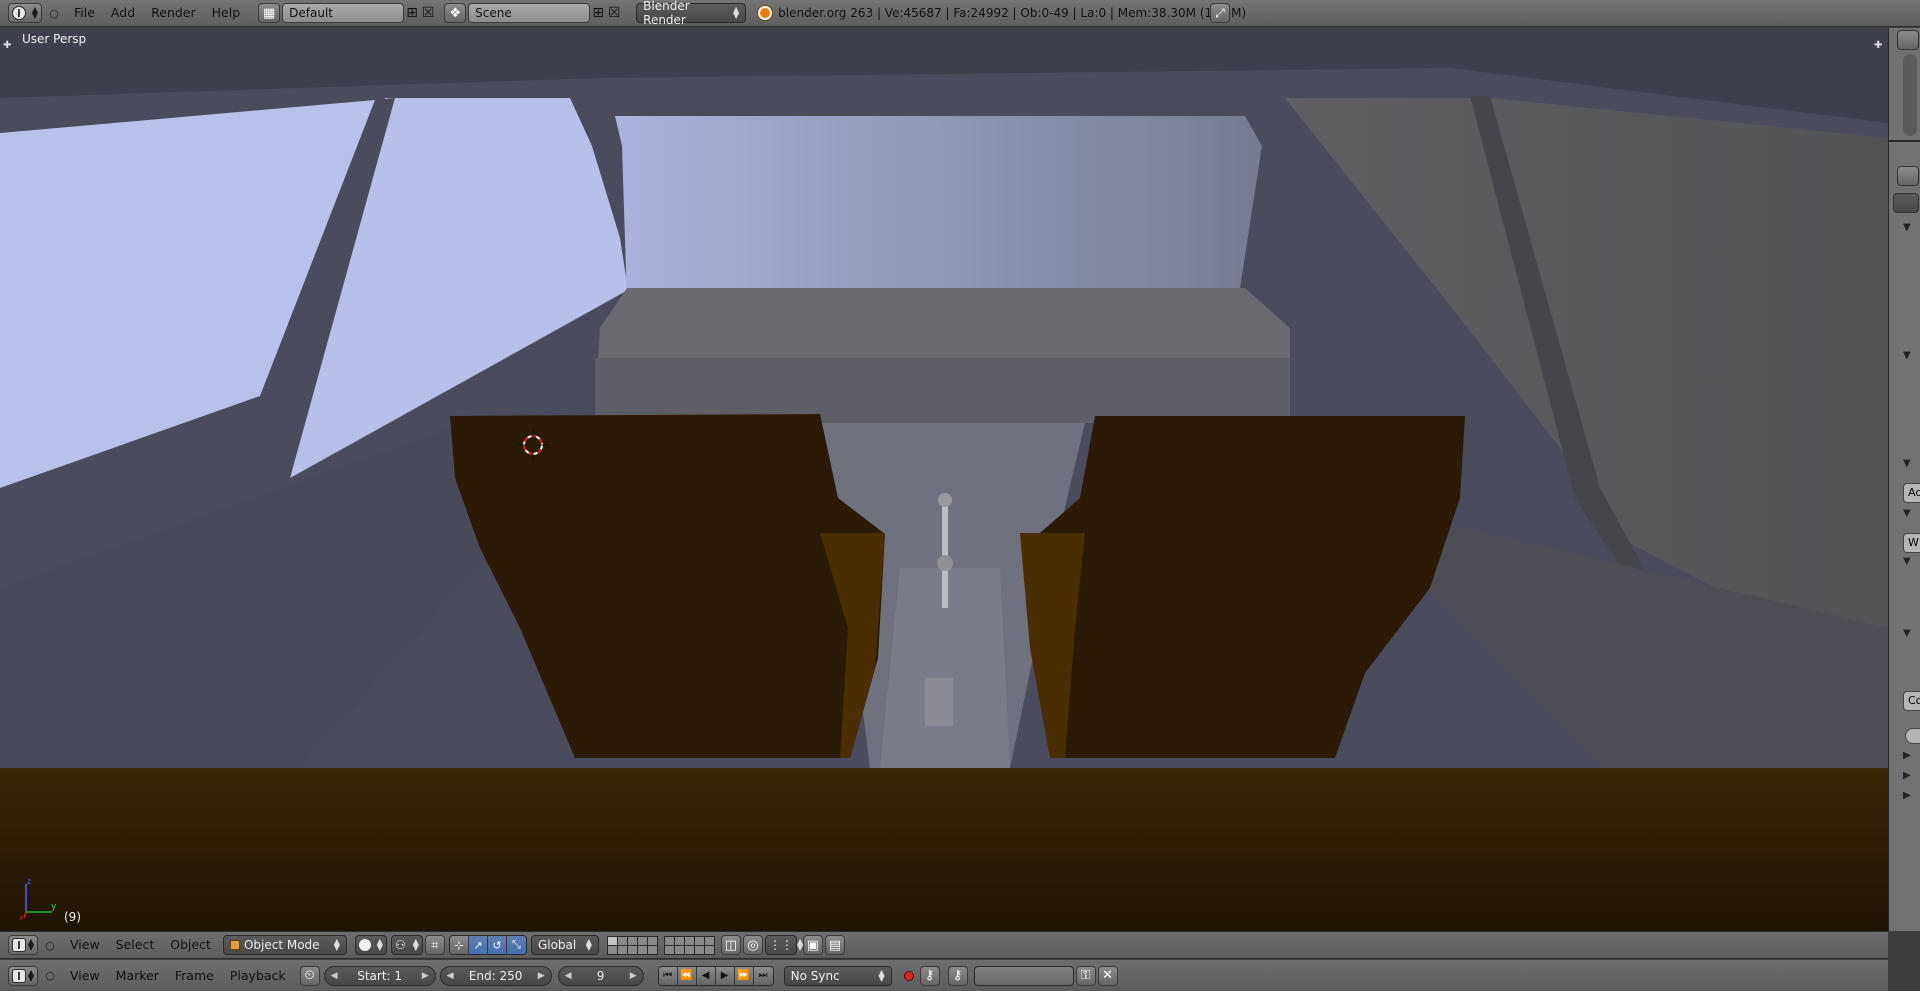  I want to click on jump-next-keyframe-icon: ⏩, so click(744, 975).